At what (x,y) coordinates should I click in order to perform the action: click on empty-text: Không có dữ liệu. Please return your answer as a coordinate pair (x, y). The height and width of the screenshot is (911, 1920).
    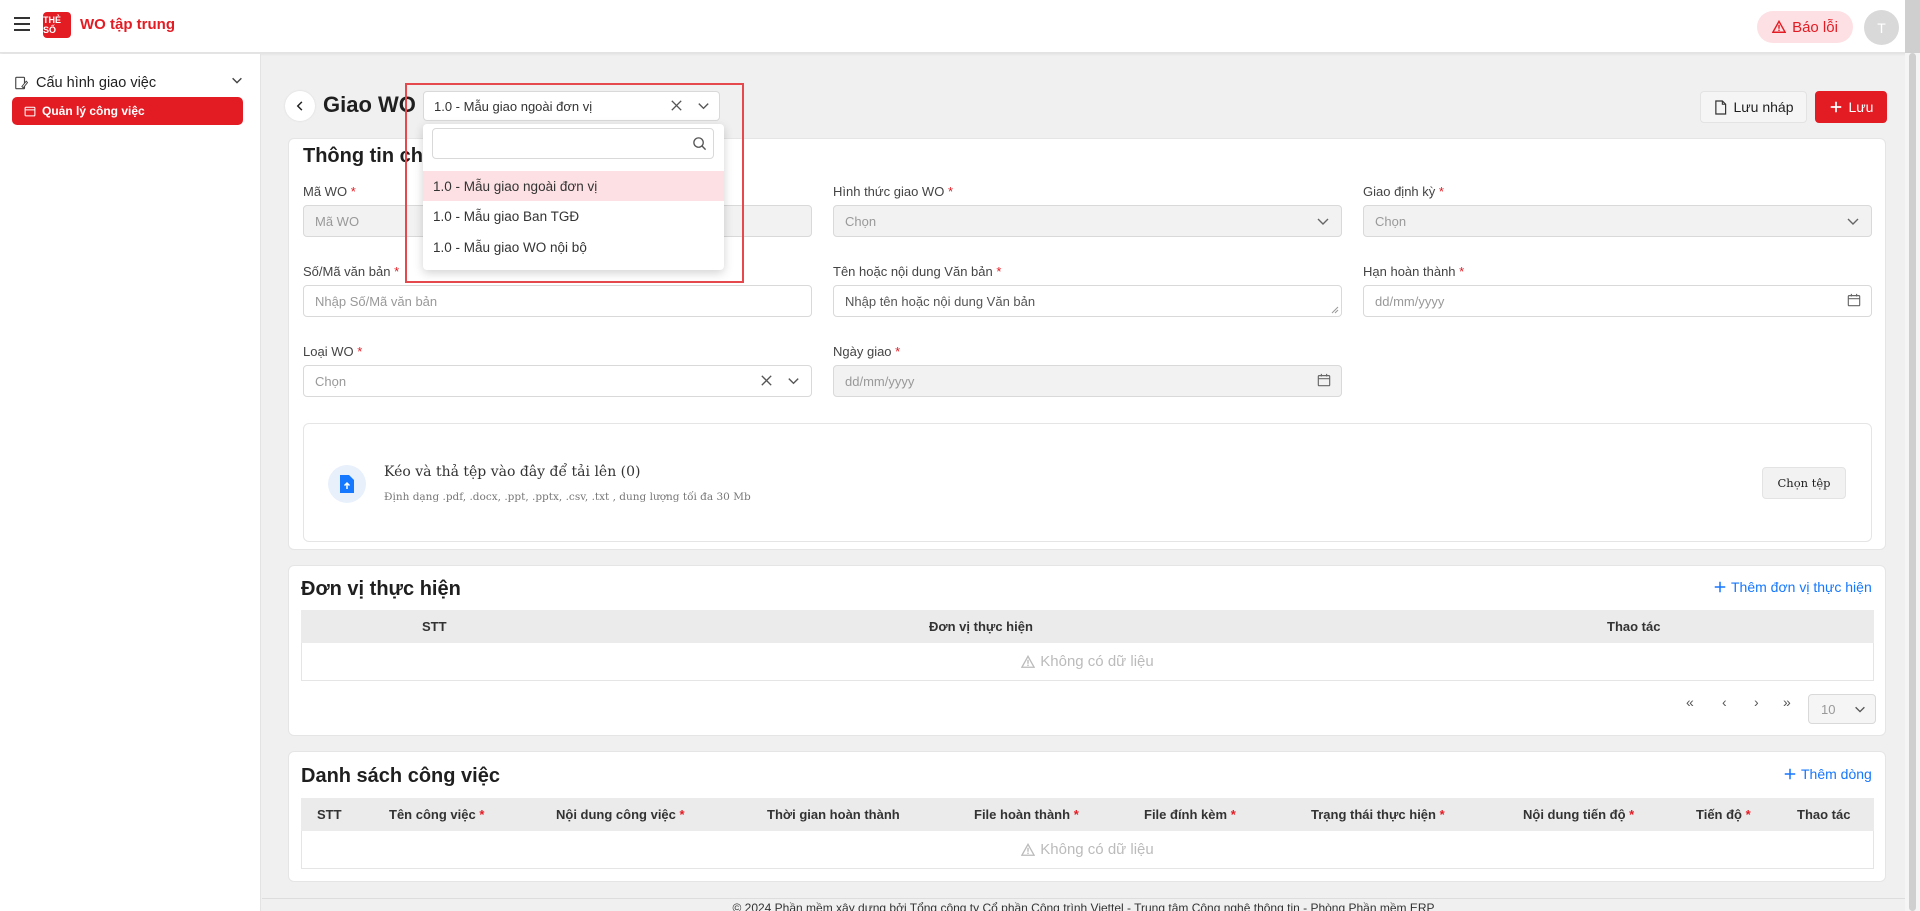
    Looking at the image, I should click on (1097, 849).